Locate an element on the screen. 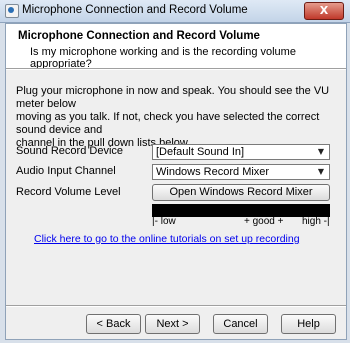  sound-record-device-label: Sound Record Device is located at coordinates (70, 151).